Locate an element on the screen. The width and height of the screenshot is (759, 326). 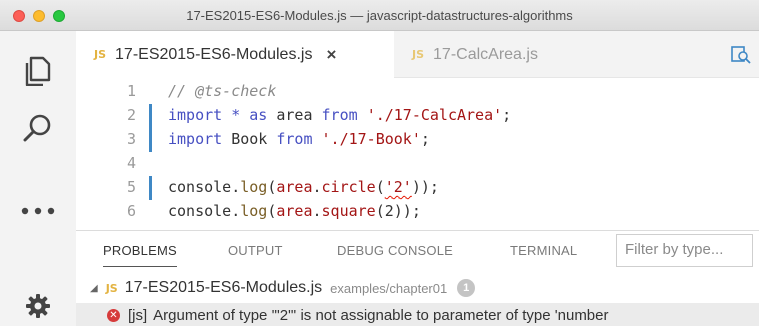
code-text: import * as area from './17-CalcArea'; is located at coordinates (339, 115).